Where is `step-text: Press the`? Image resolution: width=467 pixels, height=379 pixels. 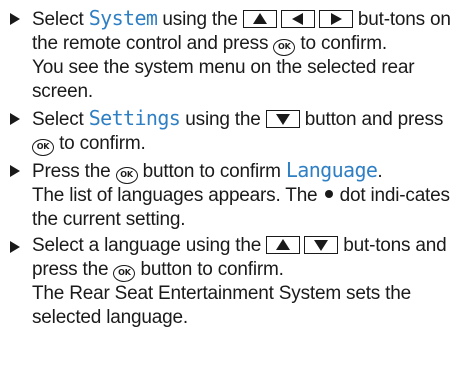 step-text: Press the is located at coordinates (74, 171).